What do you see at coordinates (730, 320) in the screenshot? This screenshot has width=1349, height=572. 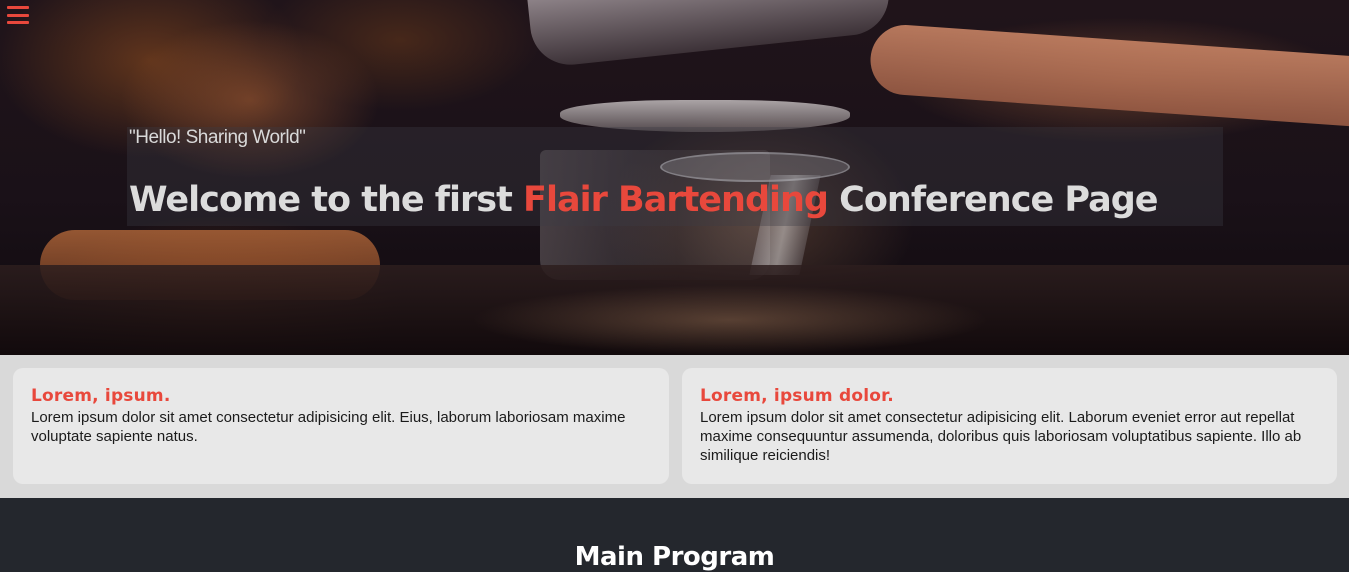 I see `hero-bar-reflection` at bounding box center [730, 320].